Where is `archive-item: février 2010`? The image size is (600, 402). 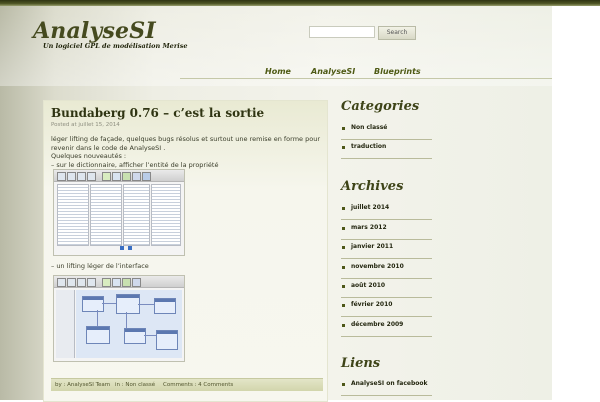 archive-item: février 2010 is located at coordinates (386, 307).